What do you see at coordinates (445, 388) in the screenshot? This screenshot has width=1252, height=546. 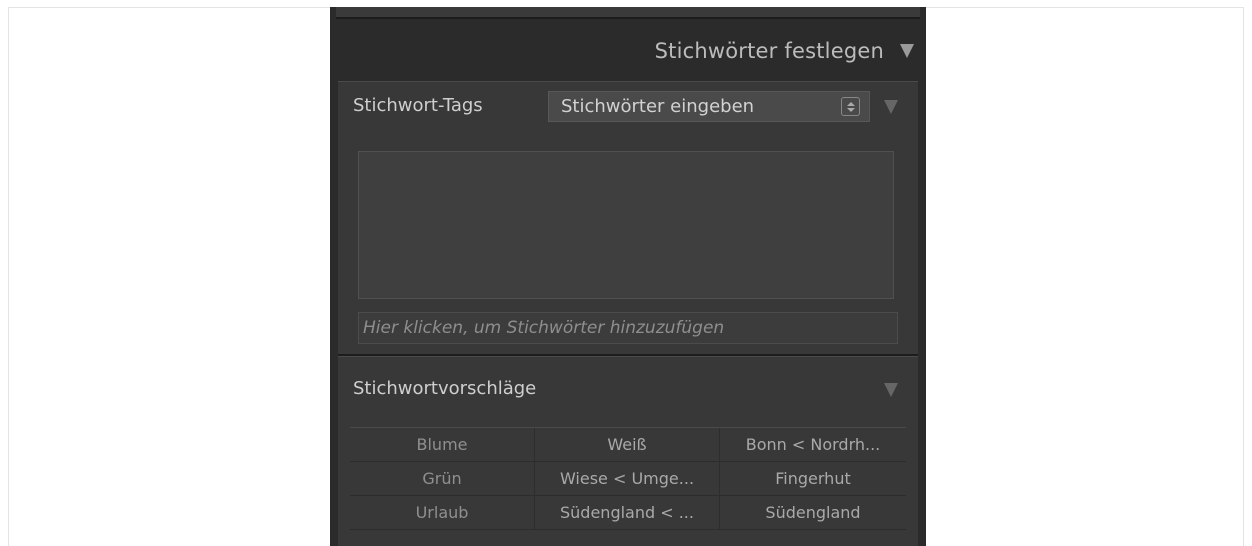 I see `keyword-suggestions-label: Stichwortvorschläge` at bounding box center [445, 388].